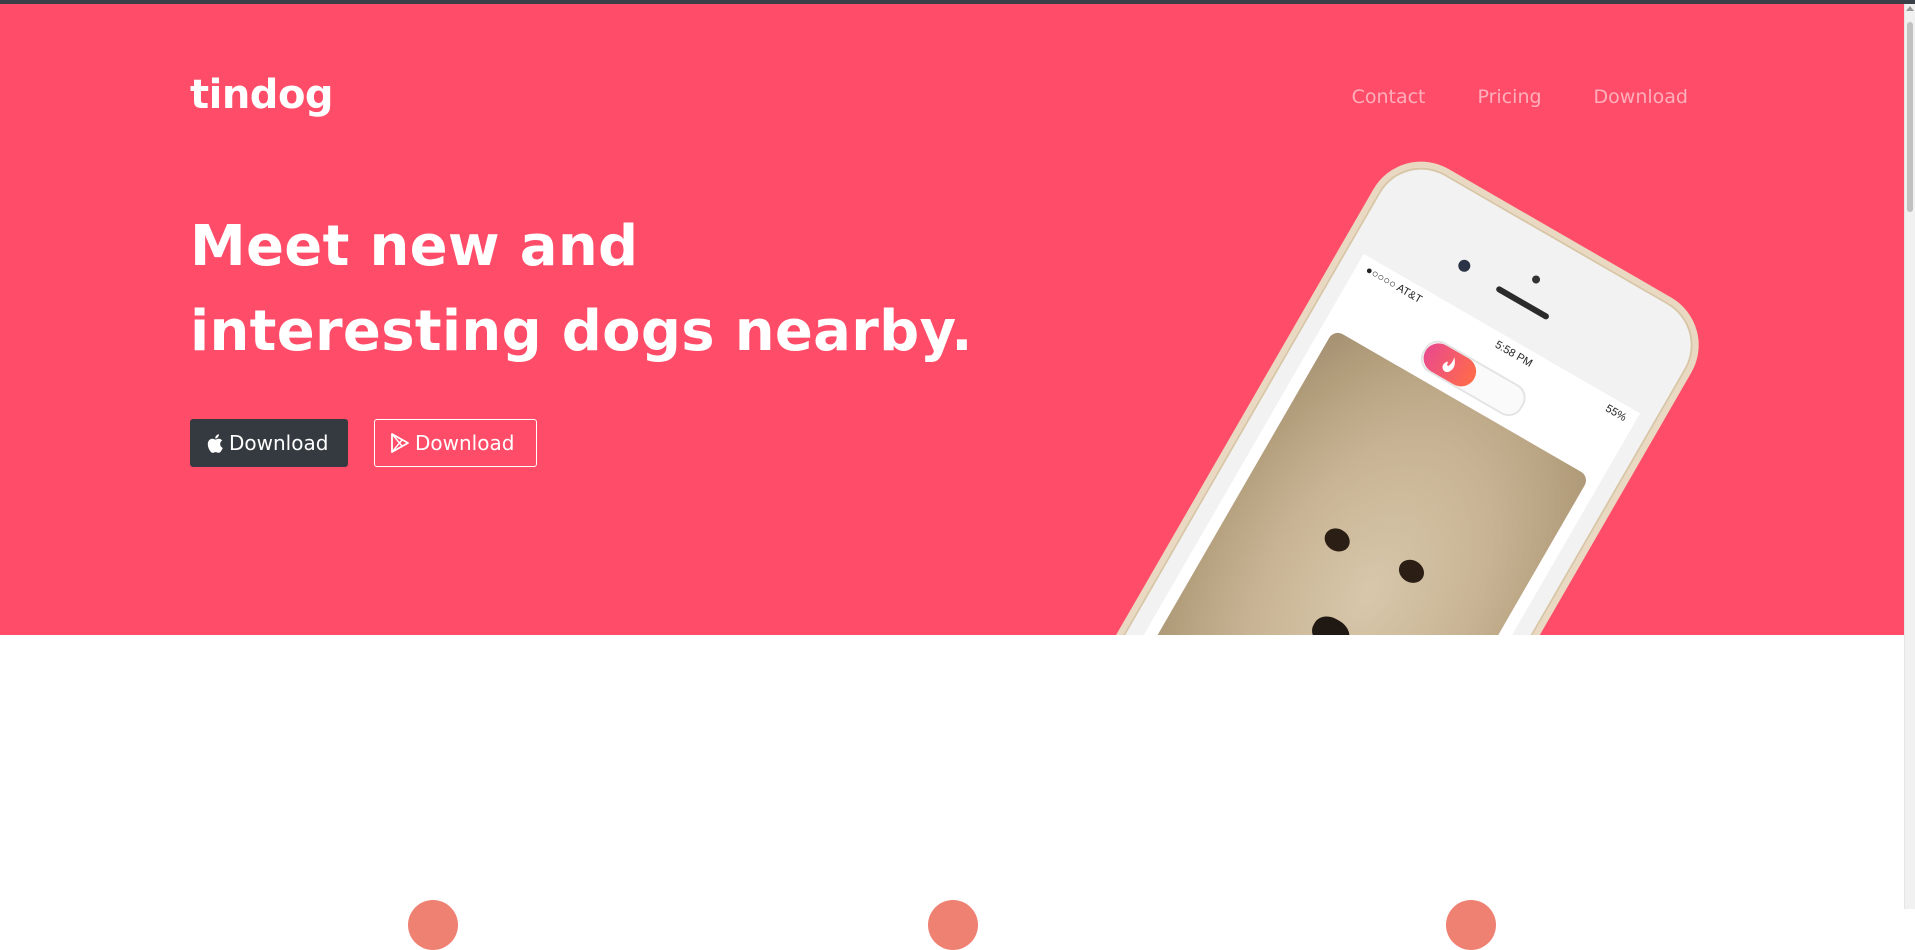  What do you see at coordinates (465, 443) in the screenshot?
I see `download-google-label: Download` at bounding box center [465, 443].